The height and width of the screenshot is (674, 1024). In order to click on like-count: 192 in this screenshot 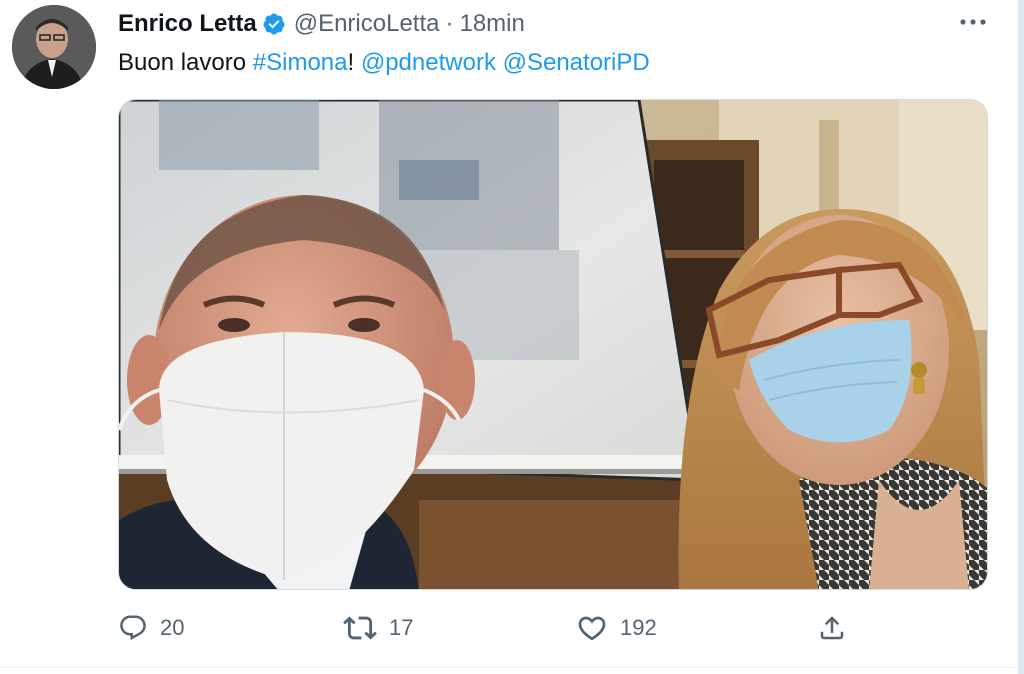, I will do `click(638, 627)`.